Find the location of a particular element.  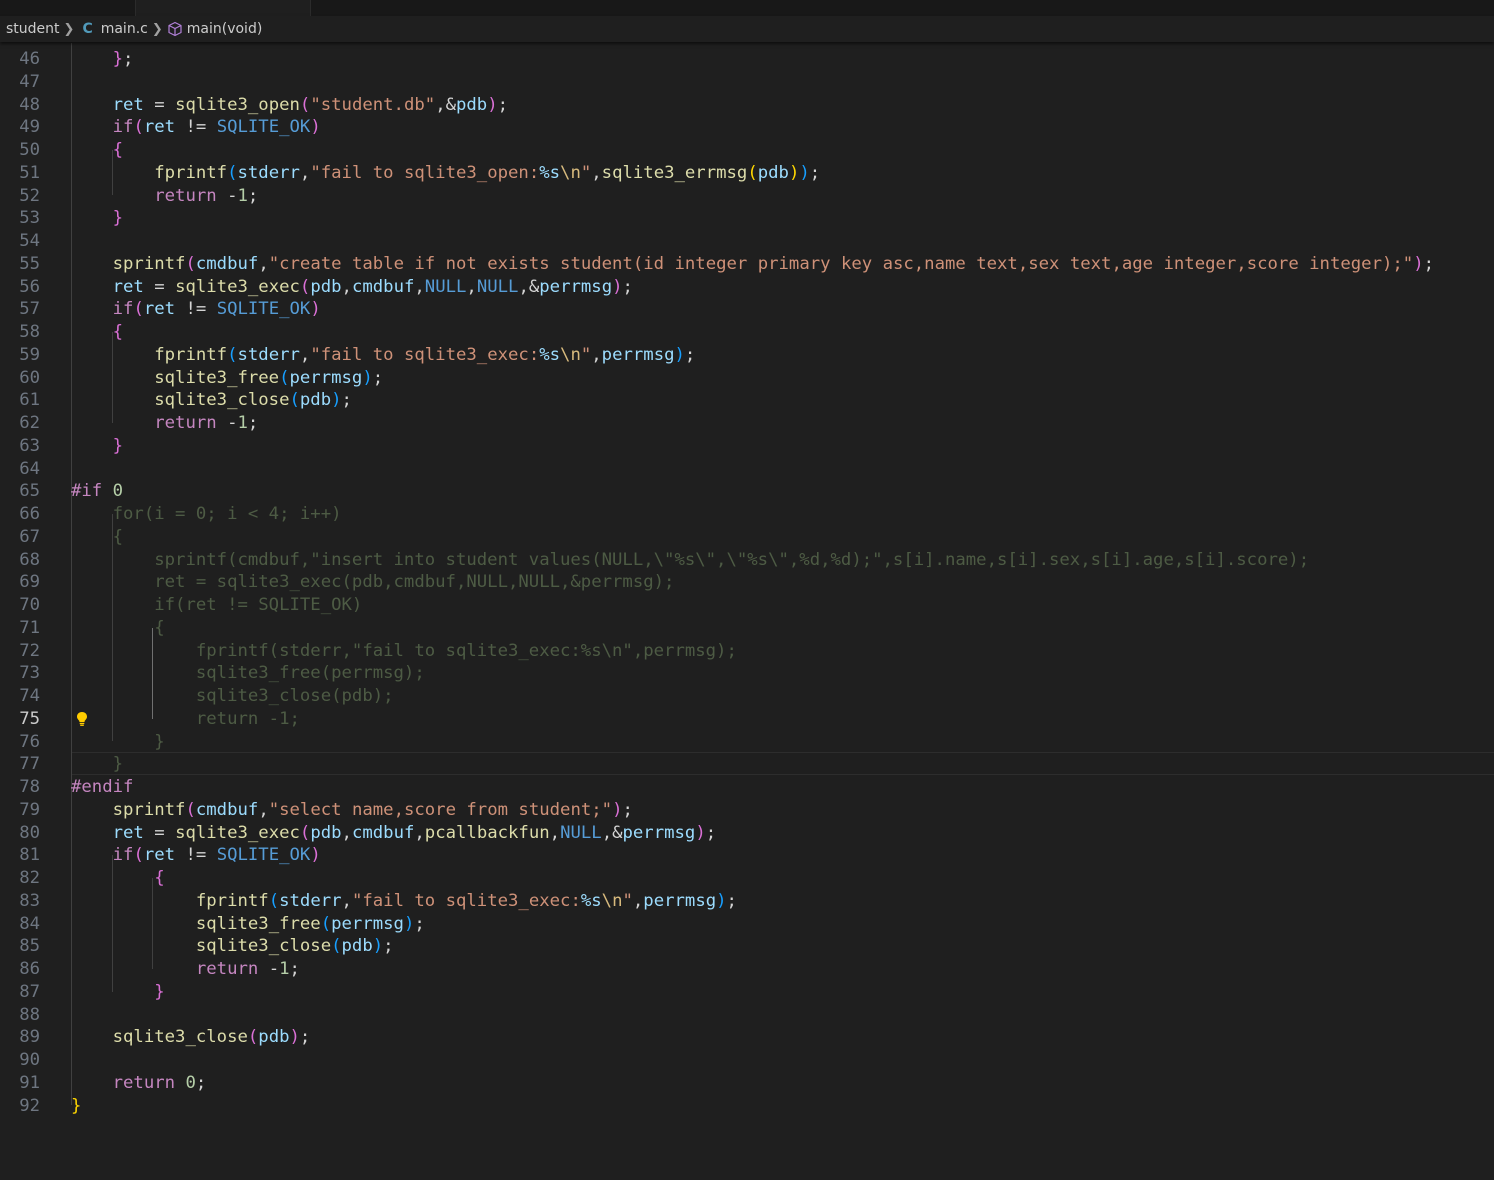

code-line: 76 } is located at coordinates (747, 742).